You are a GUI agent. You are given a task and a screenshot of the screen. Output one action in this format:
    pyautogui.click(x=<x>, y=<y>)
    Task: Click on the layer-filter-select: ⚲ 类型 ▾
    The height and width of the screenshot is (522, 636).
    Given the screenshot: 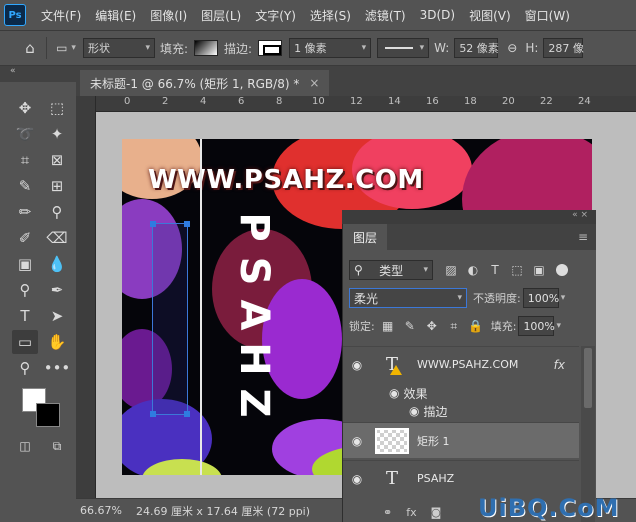 What is the action you would take?
    pyautogui.click(x=391, y=270)
    